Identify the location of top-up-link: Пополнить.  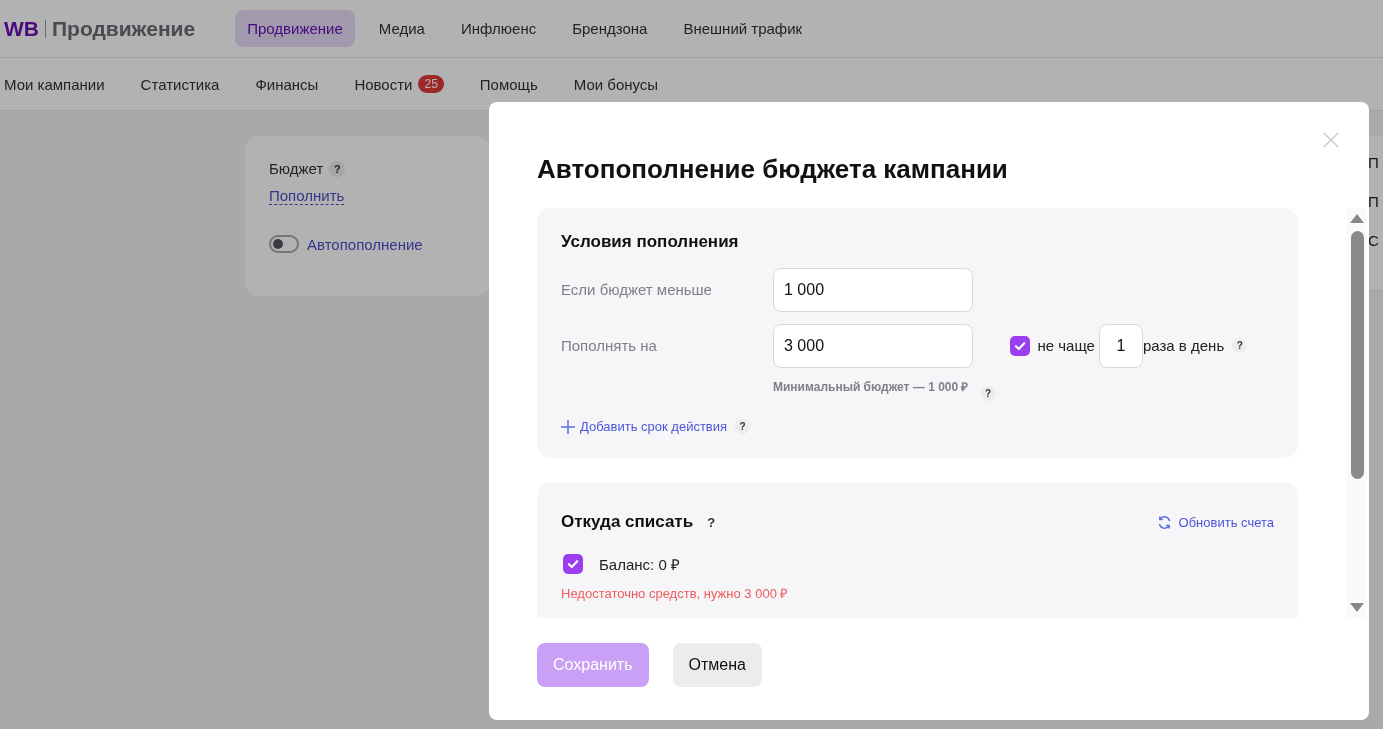
(307, 196).